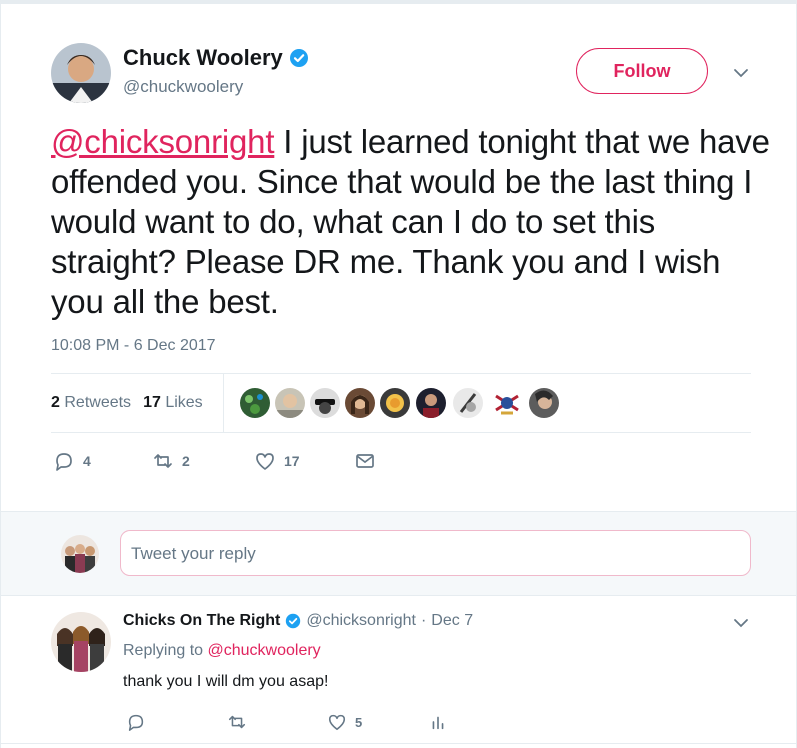 This screenshot has width=797, height=748. Describe the element at coordinates (201, 621) in the screenshot. I see `reply-author-name: Chicks On The Right` at that location.